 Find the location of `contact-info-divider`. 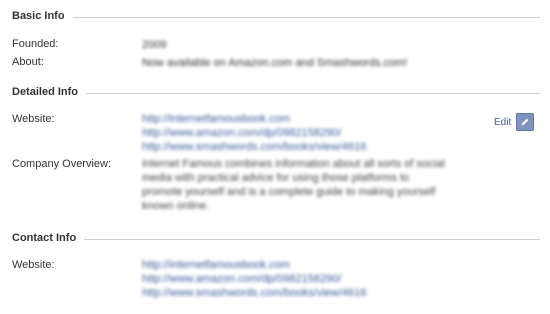

contact-info-divider is located at coordinates (312, 239).